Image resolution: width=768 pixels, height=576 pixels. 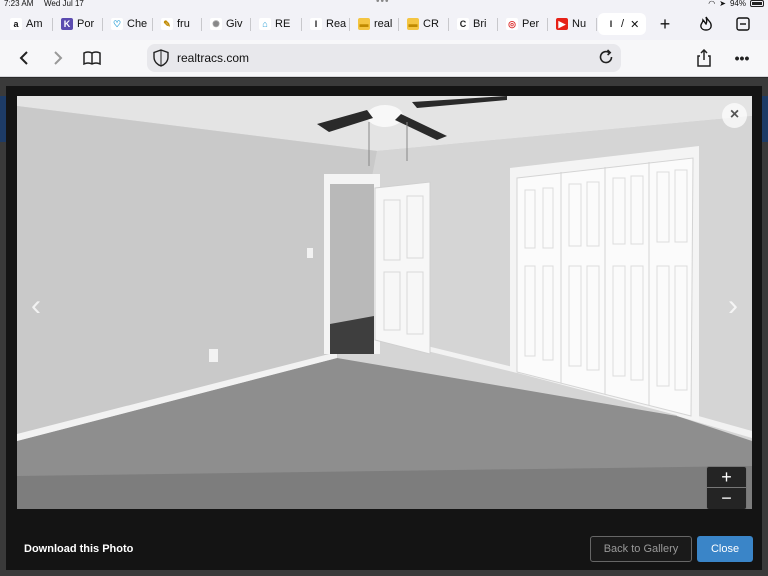 I want to click on tab-10: ◎ Per, so click(x=522, y=24).